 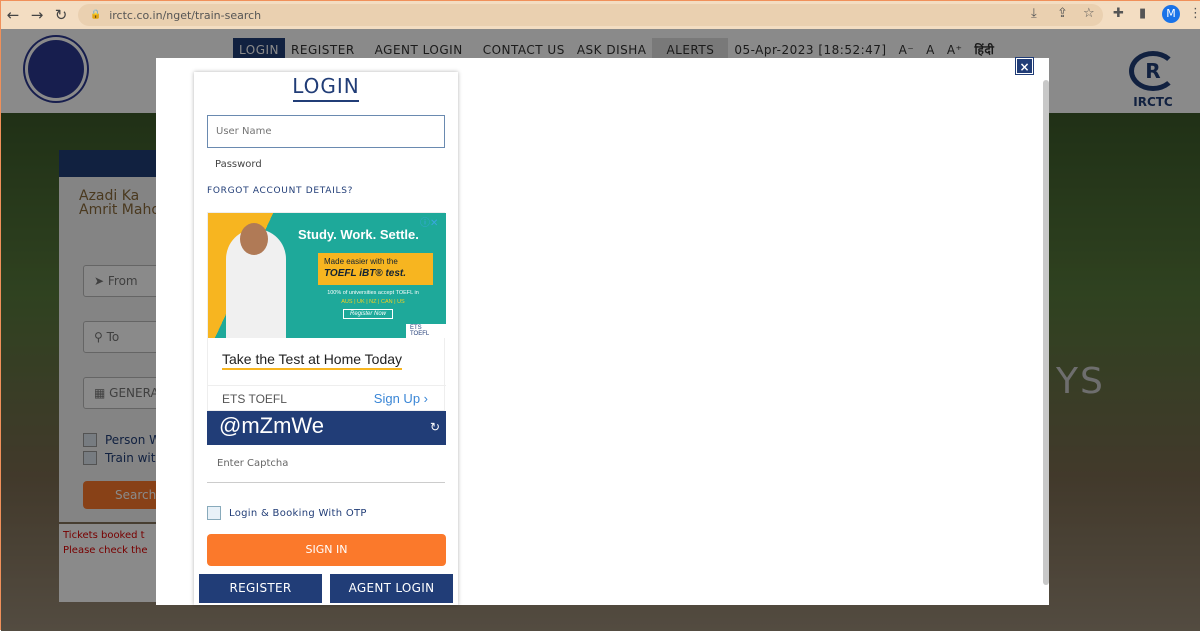 I want to click on address-bar: 🔒 irctc.co.in/nget/train-search, so click(x=590, y=15).